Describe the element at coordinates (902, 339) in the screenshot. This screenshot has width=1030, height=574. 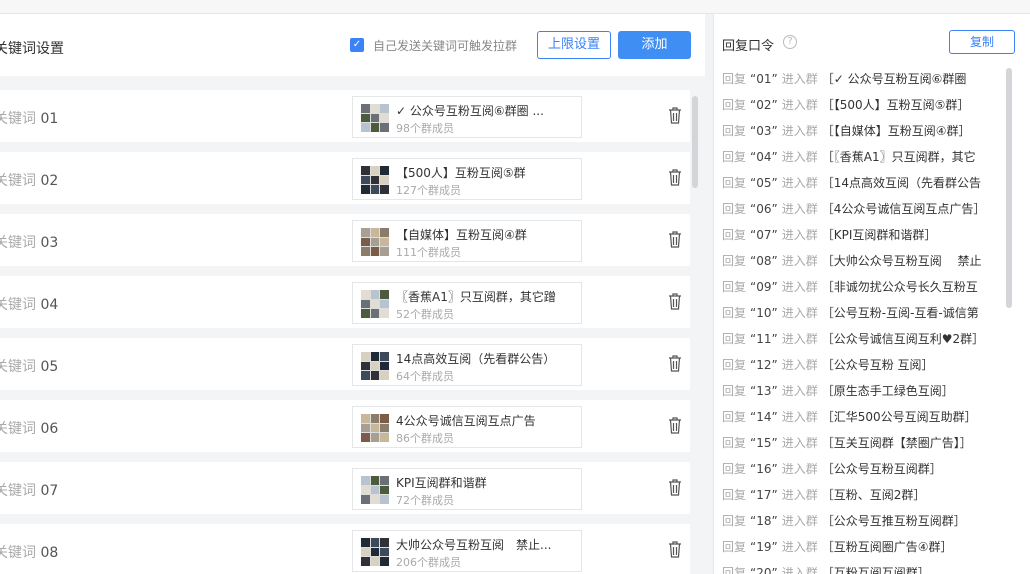
I see `target-group-name: ［公众号诚信互阅互利♥2群］` at that location.